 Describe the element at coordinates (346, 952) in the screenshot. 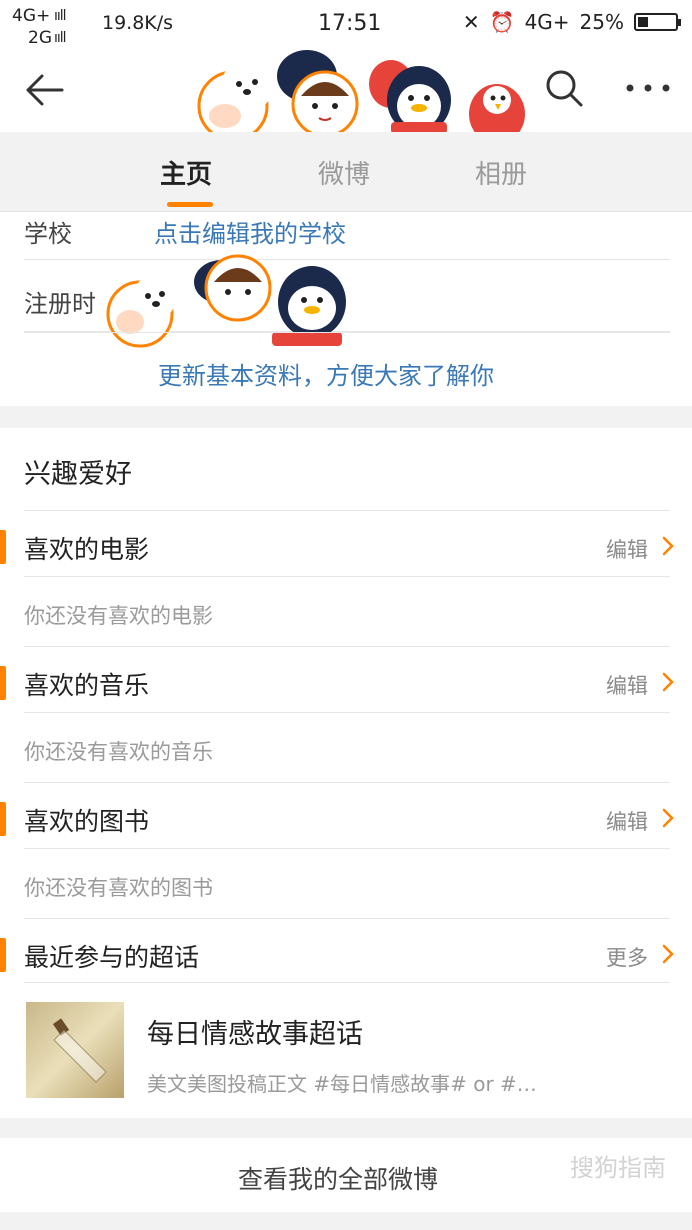

I see `recent-supertopics-header: 最近参与的超话 更多` at that location.